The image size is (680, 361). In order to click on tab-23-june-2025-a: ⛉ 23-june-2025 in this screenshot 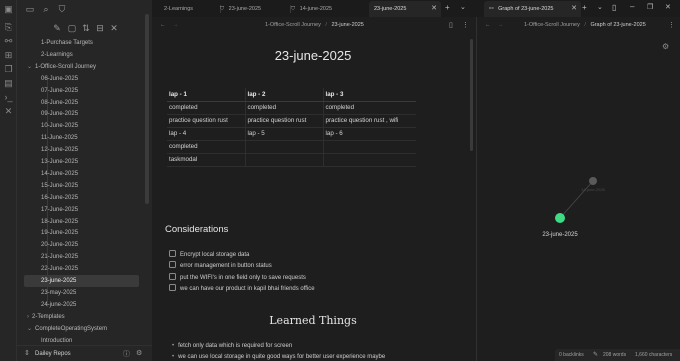, I will do `click(254, 9)`.